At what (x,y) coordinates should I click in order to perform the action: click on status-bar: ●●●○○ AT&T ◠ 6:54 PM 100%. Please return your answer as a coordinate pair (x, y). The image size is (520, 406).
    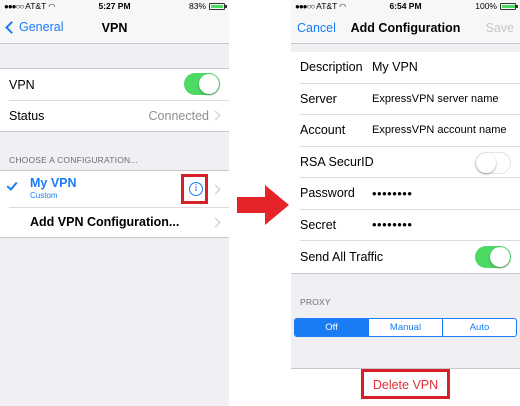
    Looking at the image, I should click on (405, 6).